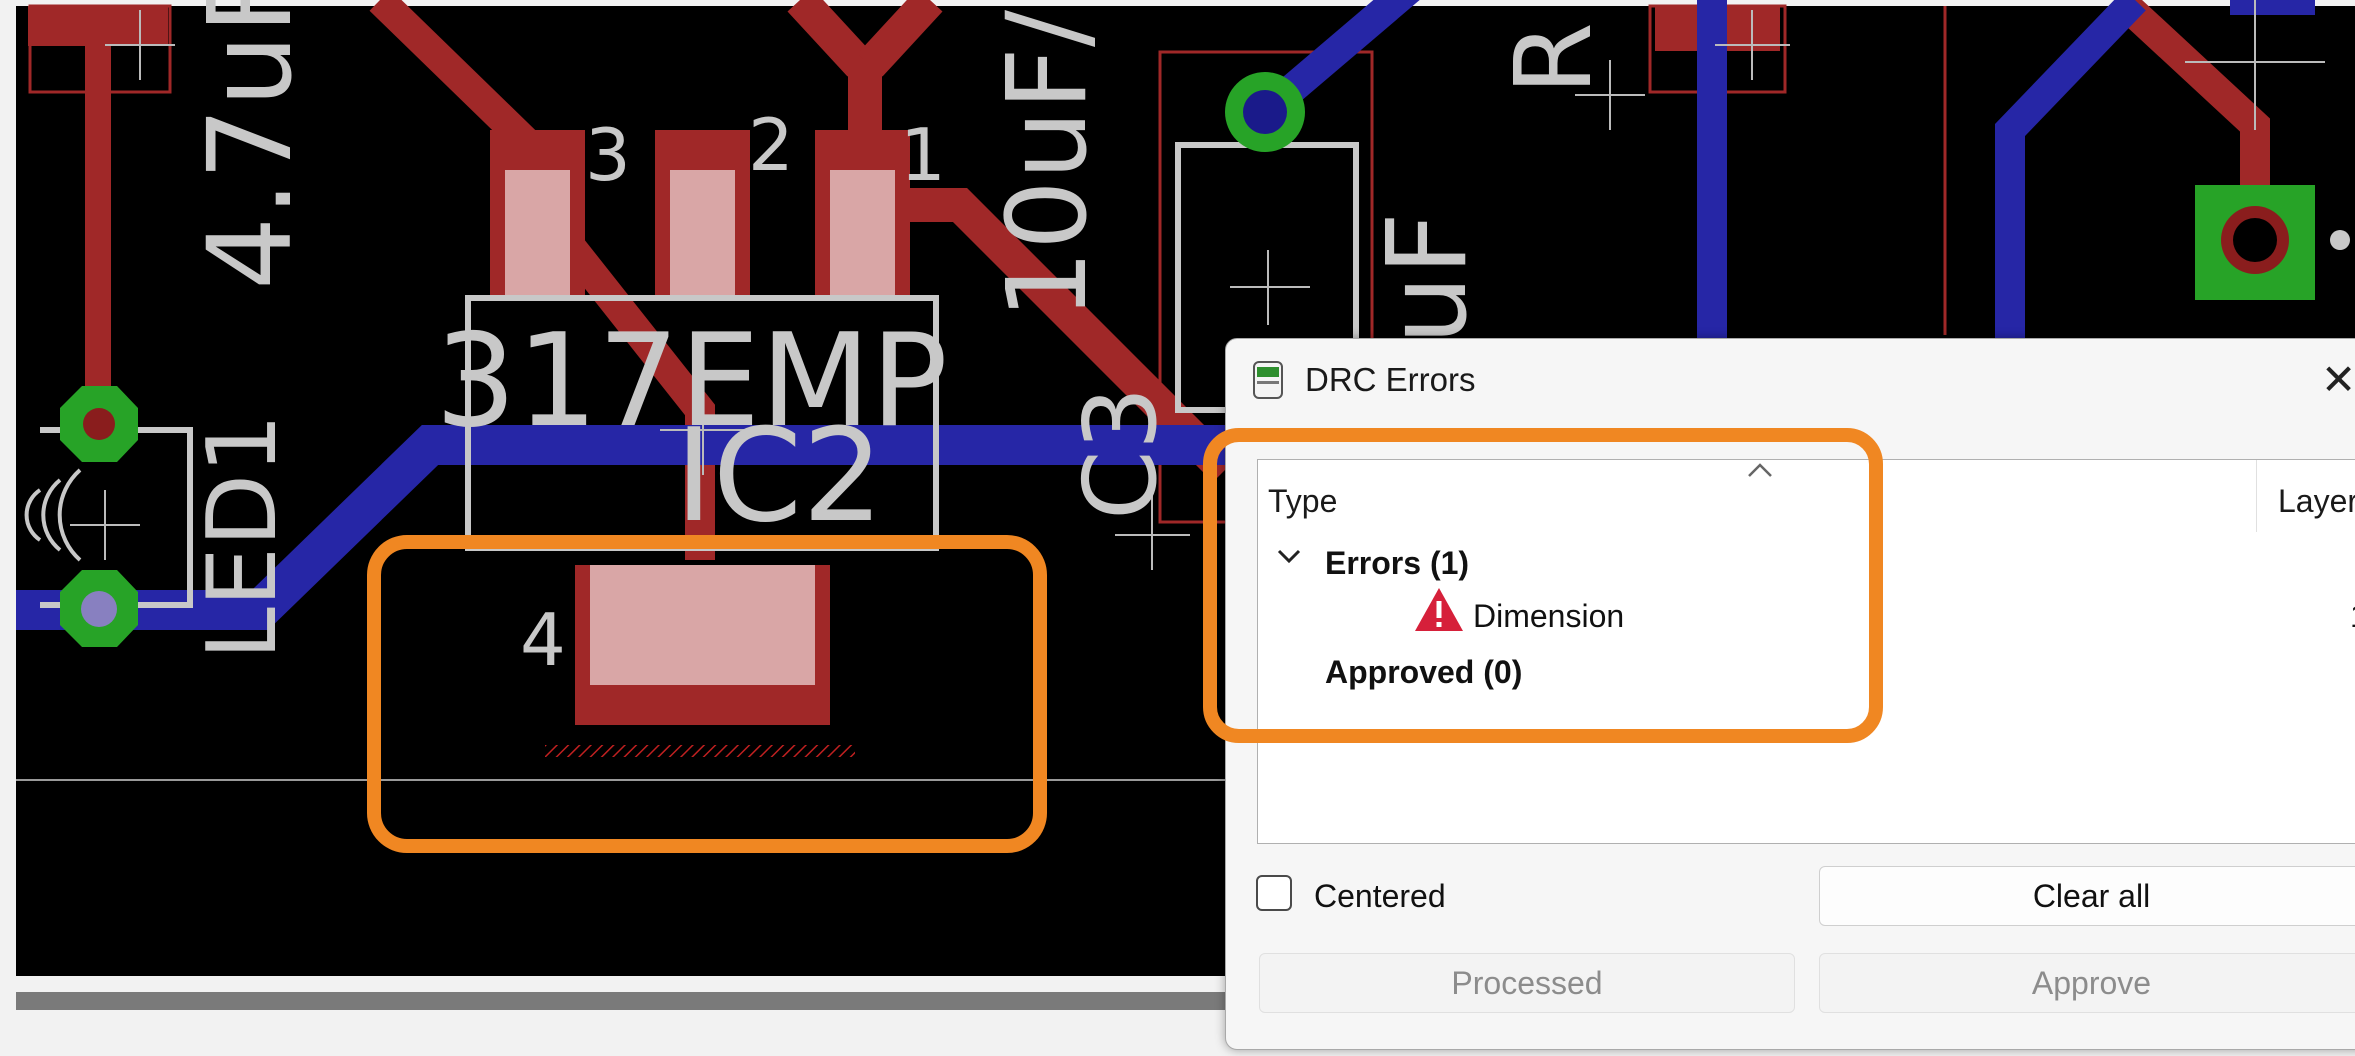 The image size is (2355, 1056). What do you see at coordinates (1120, 453) in the screenshot?
I see `label-cap-name: C3` at bounding box center [1120, 453].